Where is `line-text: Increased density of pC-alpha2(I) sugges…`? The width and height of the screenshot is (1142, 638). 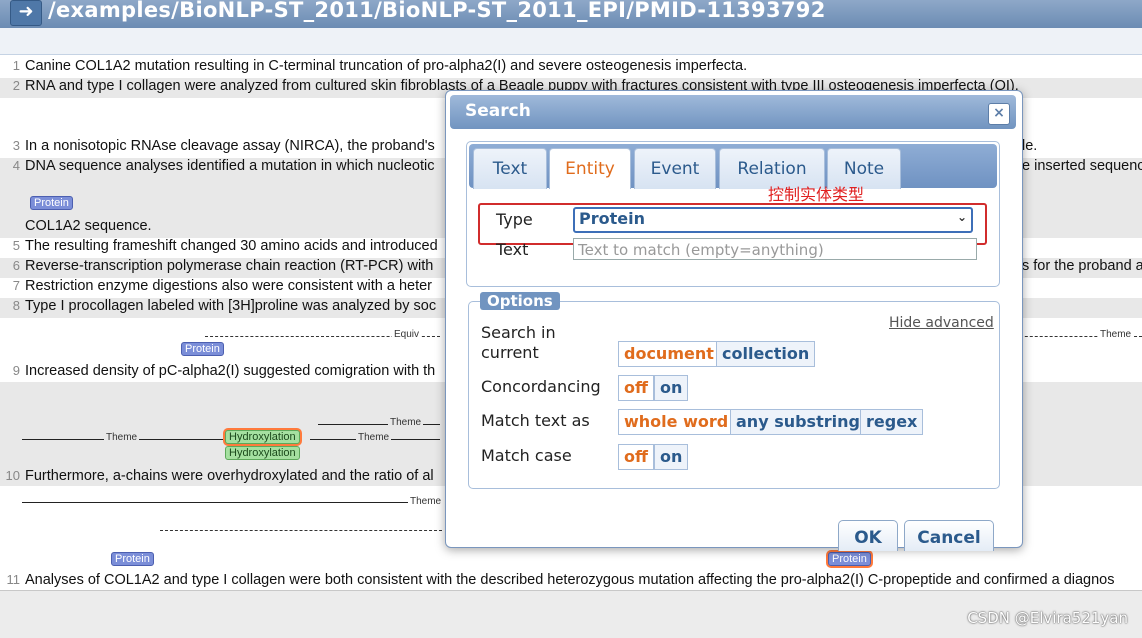 line-text: Increased density of pC-alpha2(I) sugges… is located at coordinates (230, 371).